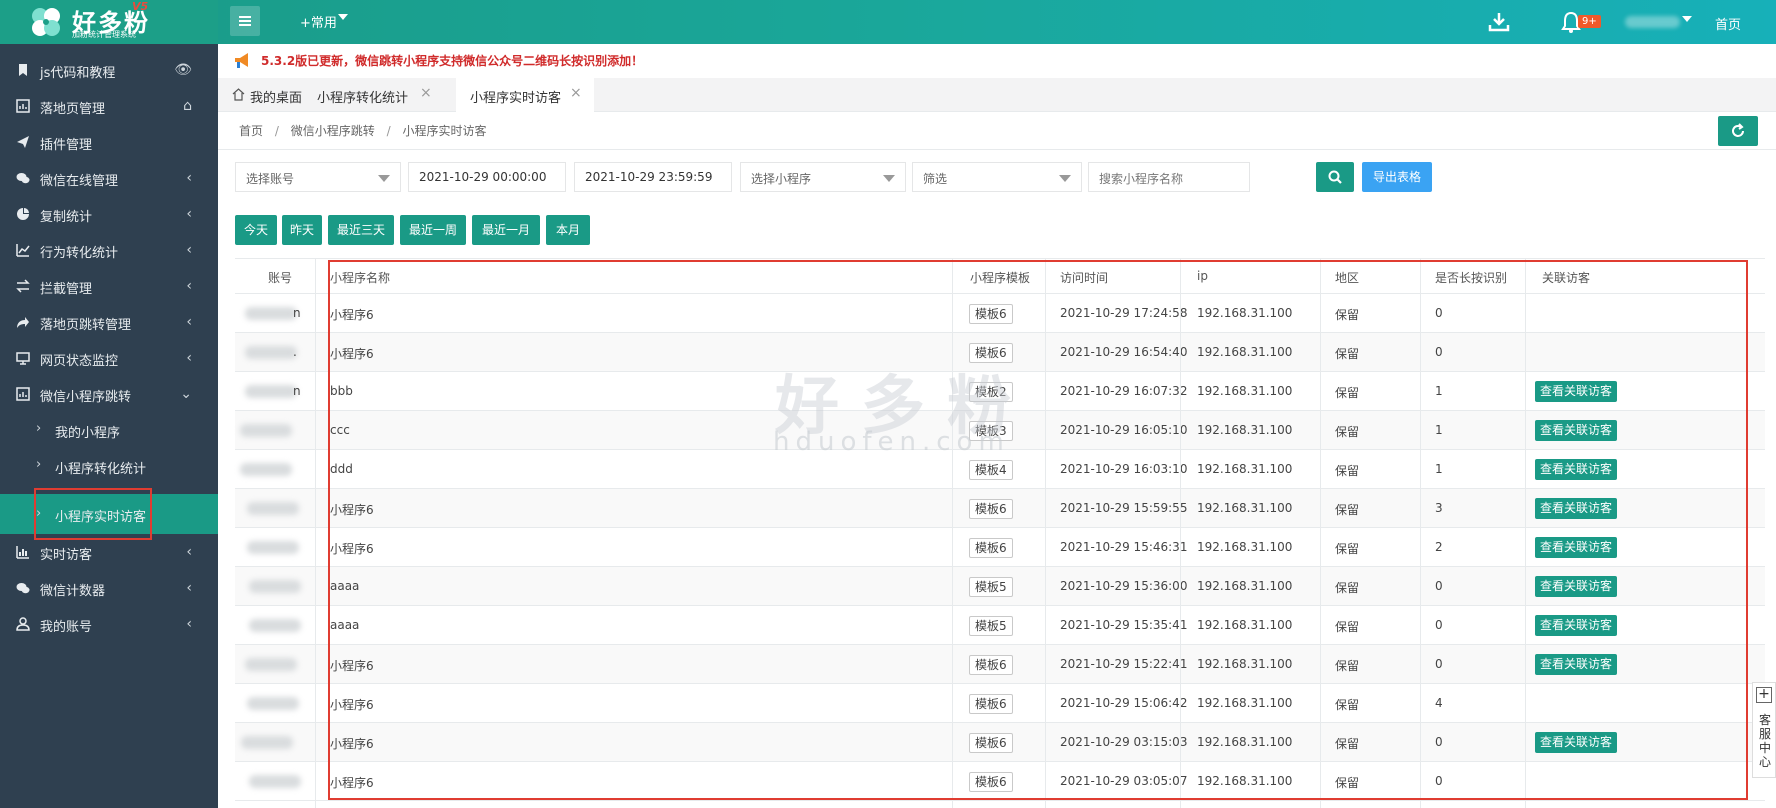 This screenshot has height=808, width=1776. I want to click on sidebar-item-label: 微信小程序跳转, so click(86, 397).